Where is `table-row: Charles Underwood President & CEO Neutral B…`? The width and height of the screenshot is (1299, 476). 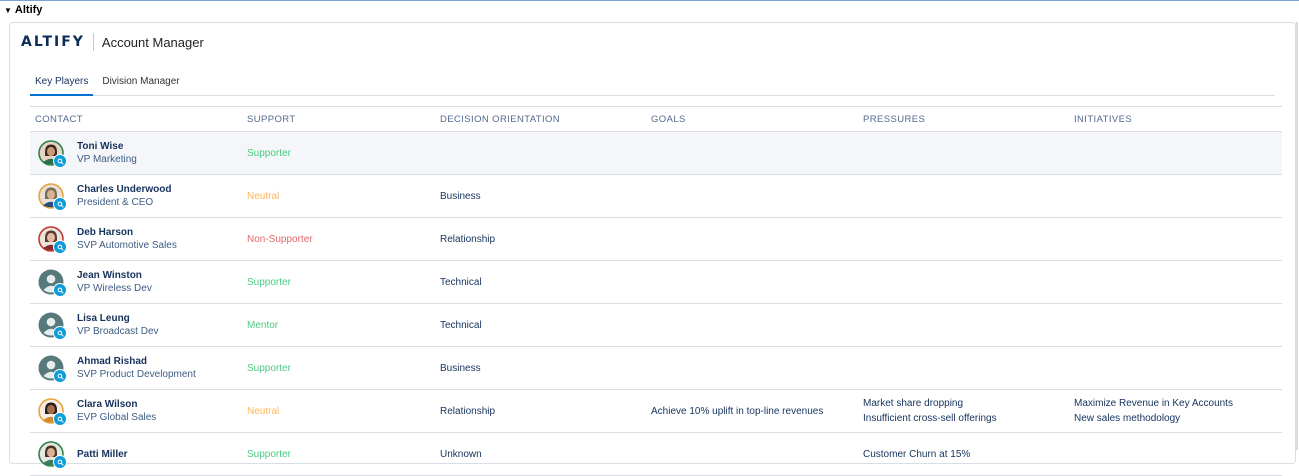
table-row: Charles Underwood President & CEO Neutral B… is located at coordinates (656, 196).